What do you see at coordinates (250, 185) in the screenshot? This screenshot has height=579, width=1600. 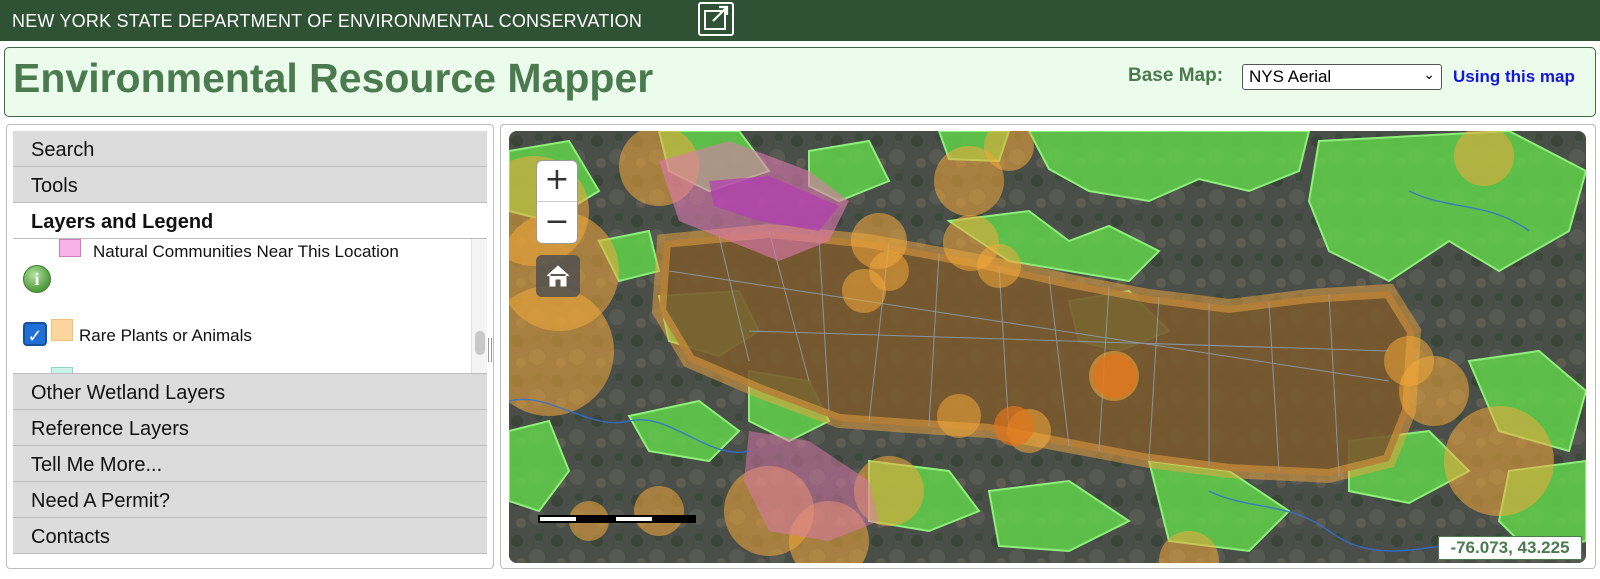 I see `section-tools: Tools` at bounding box center [250, 185].